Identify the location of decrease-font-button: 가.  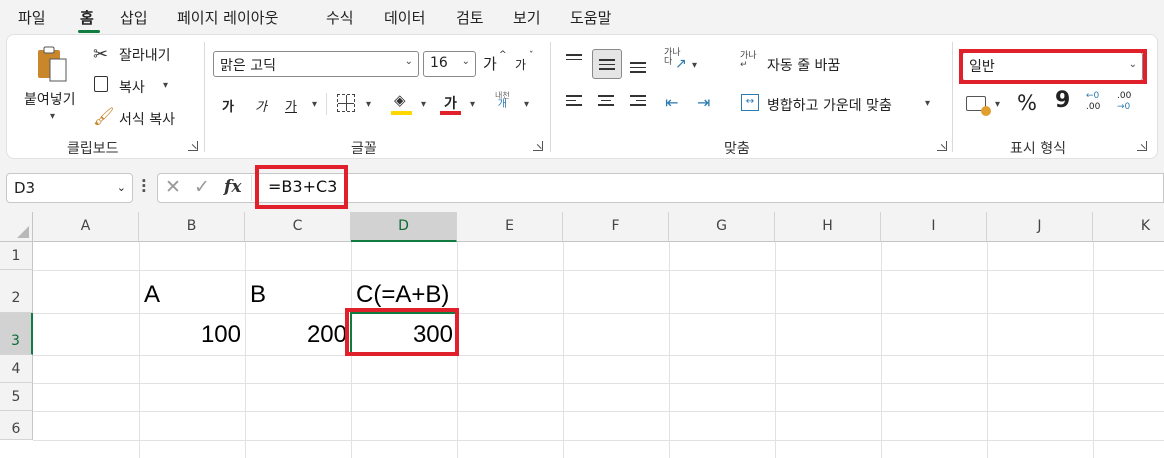
(520, 64).